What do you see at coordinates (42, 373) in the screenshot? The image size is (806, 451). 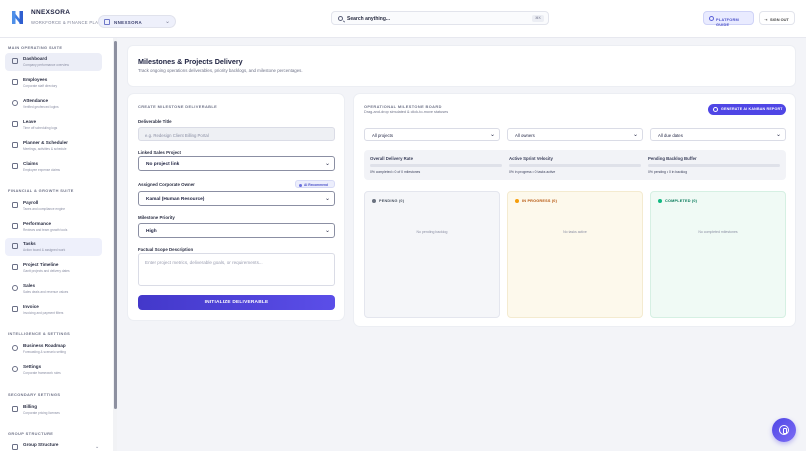 I see `sidebar-item-description: Corporate framework rules` at bounding box center [42, 373].